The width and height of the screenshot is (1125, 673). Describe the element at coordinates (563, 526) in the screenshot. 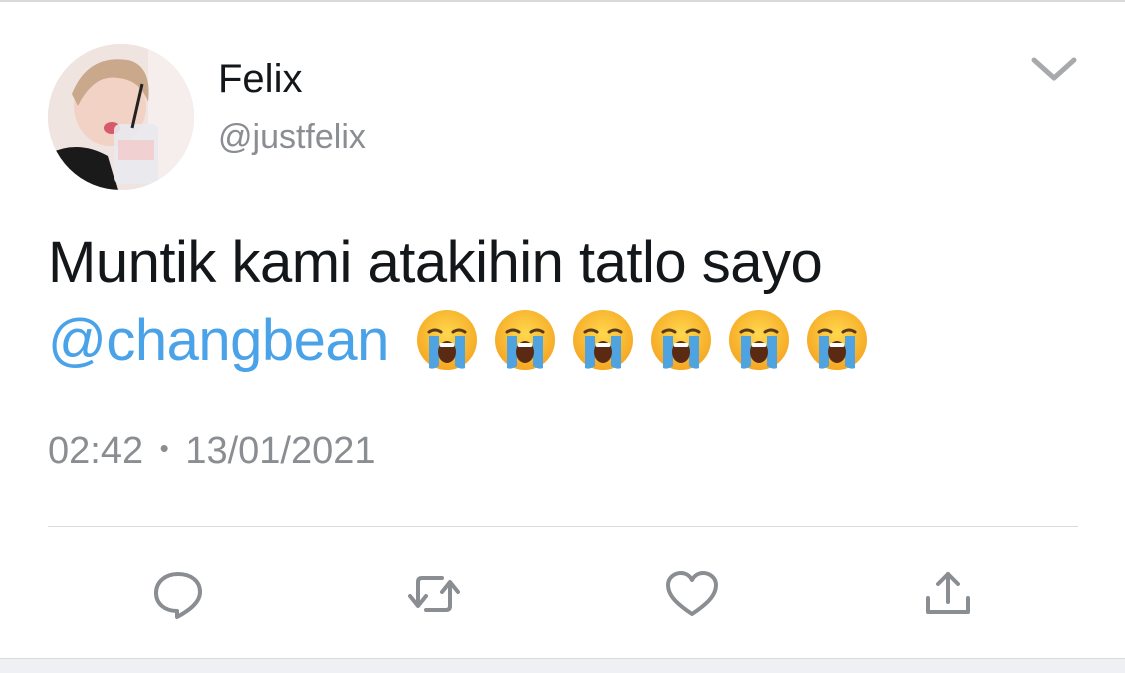

I see `actions-divider` at that location.